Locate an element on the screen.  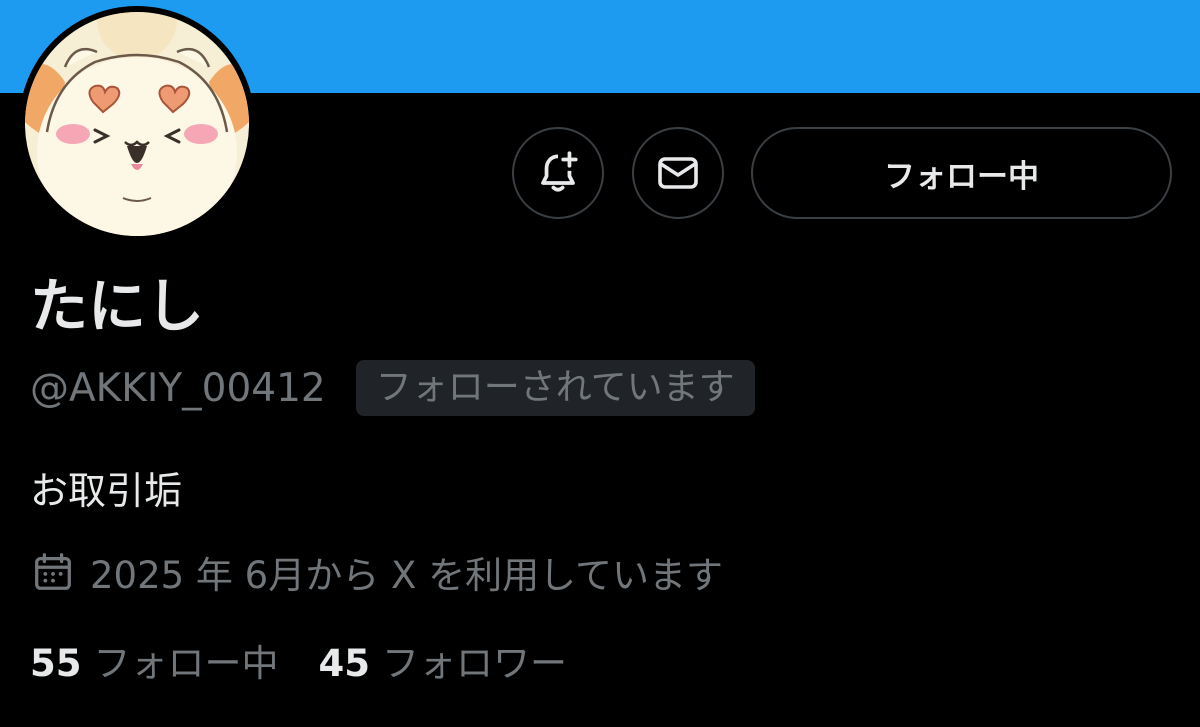
bell-plus-icon is located at coordinates (559, 171).